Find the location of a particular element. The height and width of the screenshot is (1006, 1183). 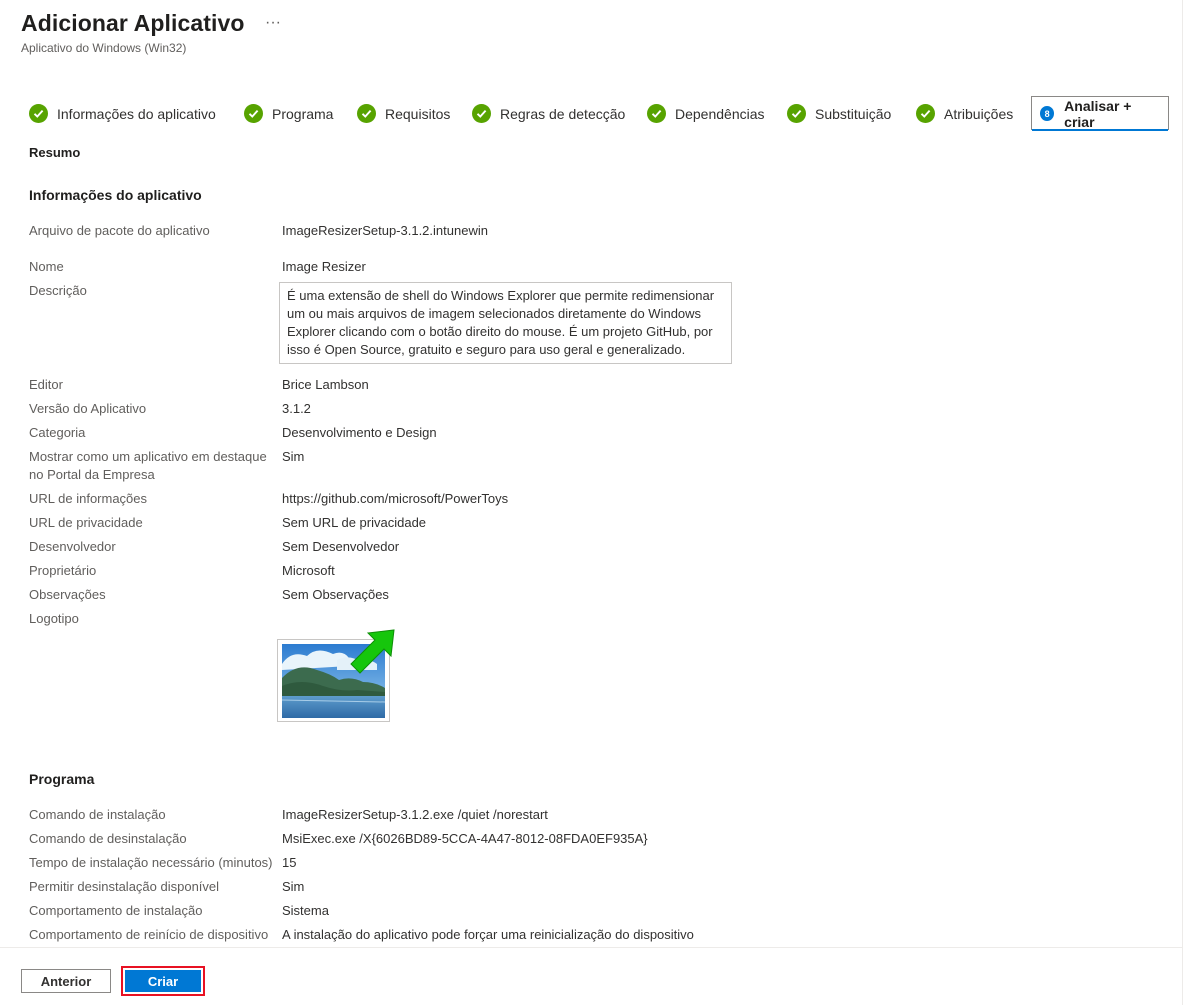

detail-value: Sem Observações is located at coordinates (335, 594).